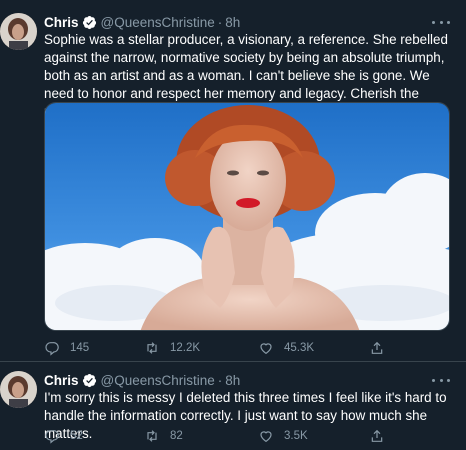 The image size is (466, 450). Describe the element at coordinates (163, 436) in the screenshot. I see `retweet-button: 82` at that location.